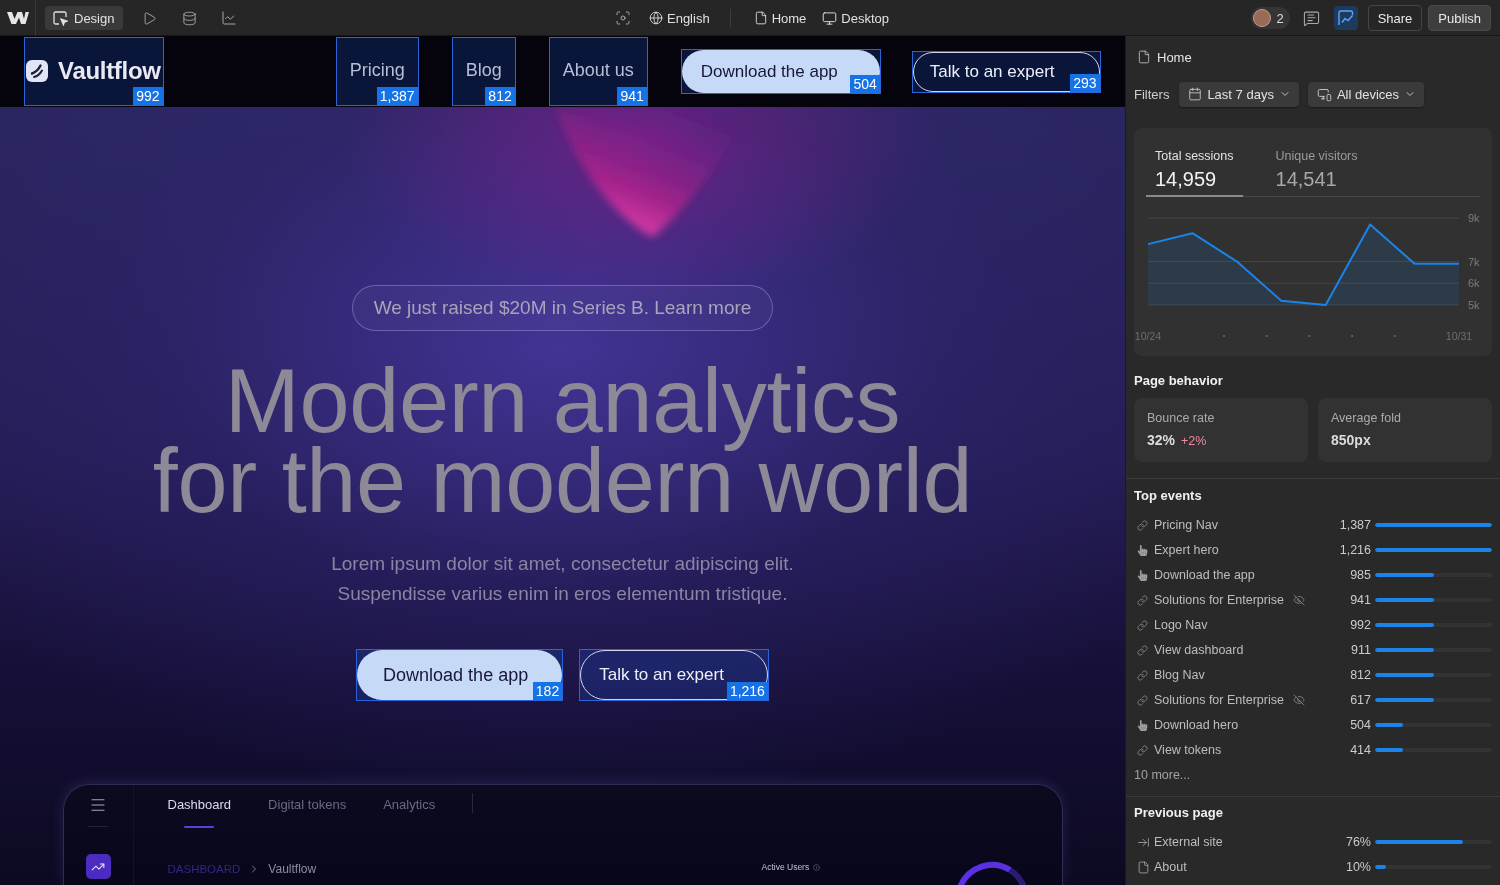  Describe the element at coordinates (149, 18) in the screenshot. I see `play-icon` at that location.